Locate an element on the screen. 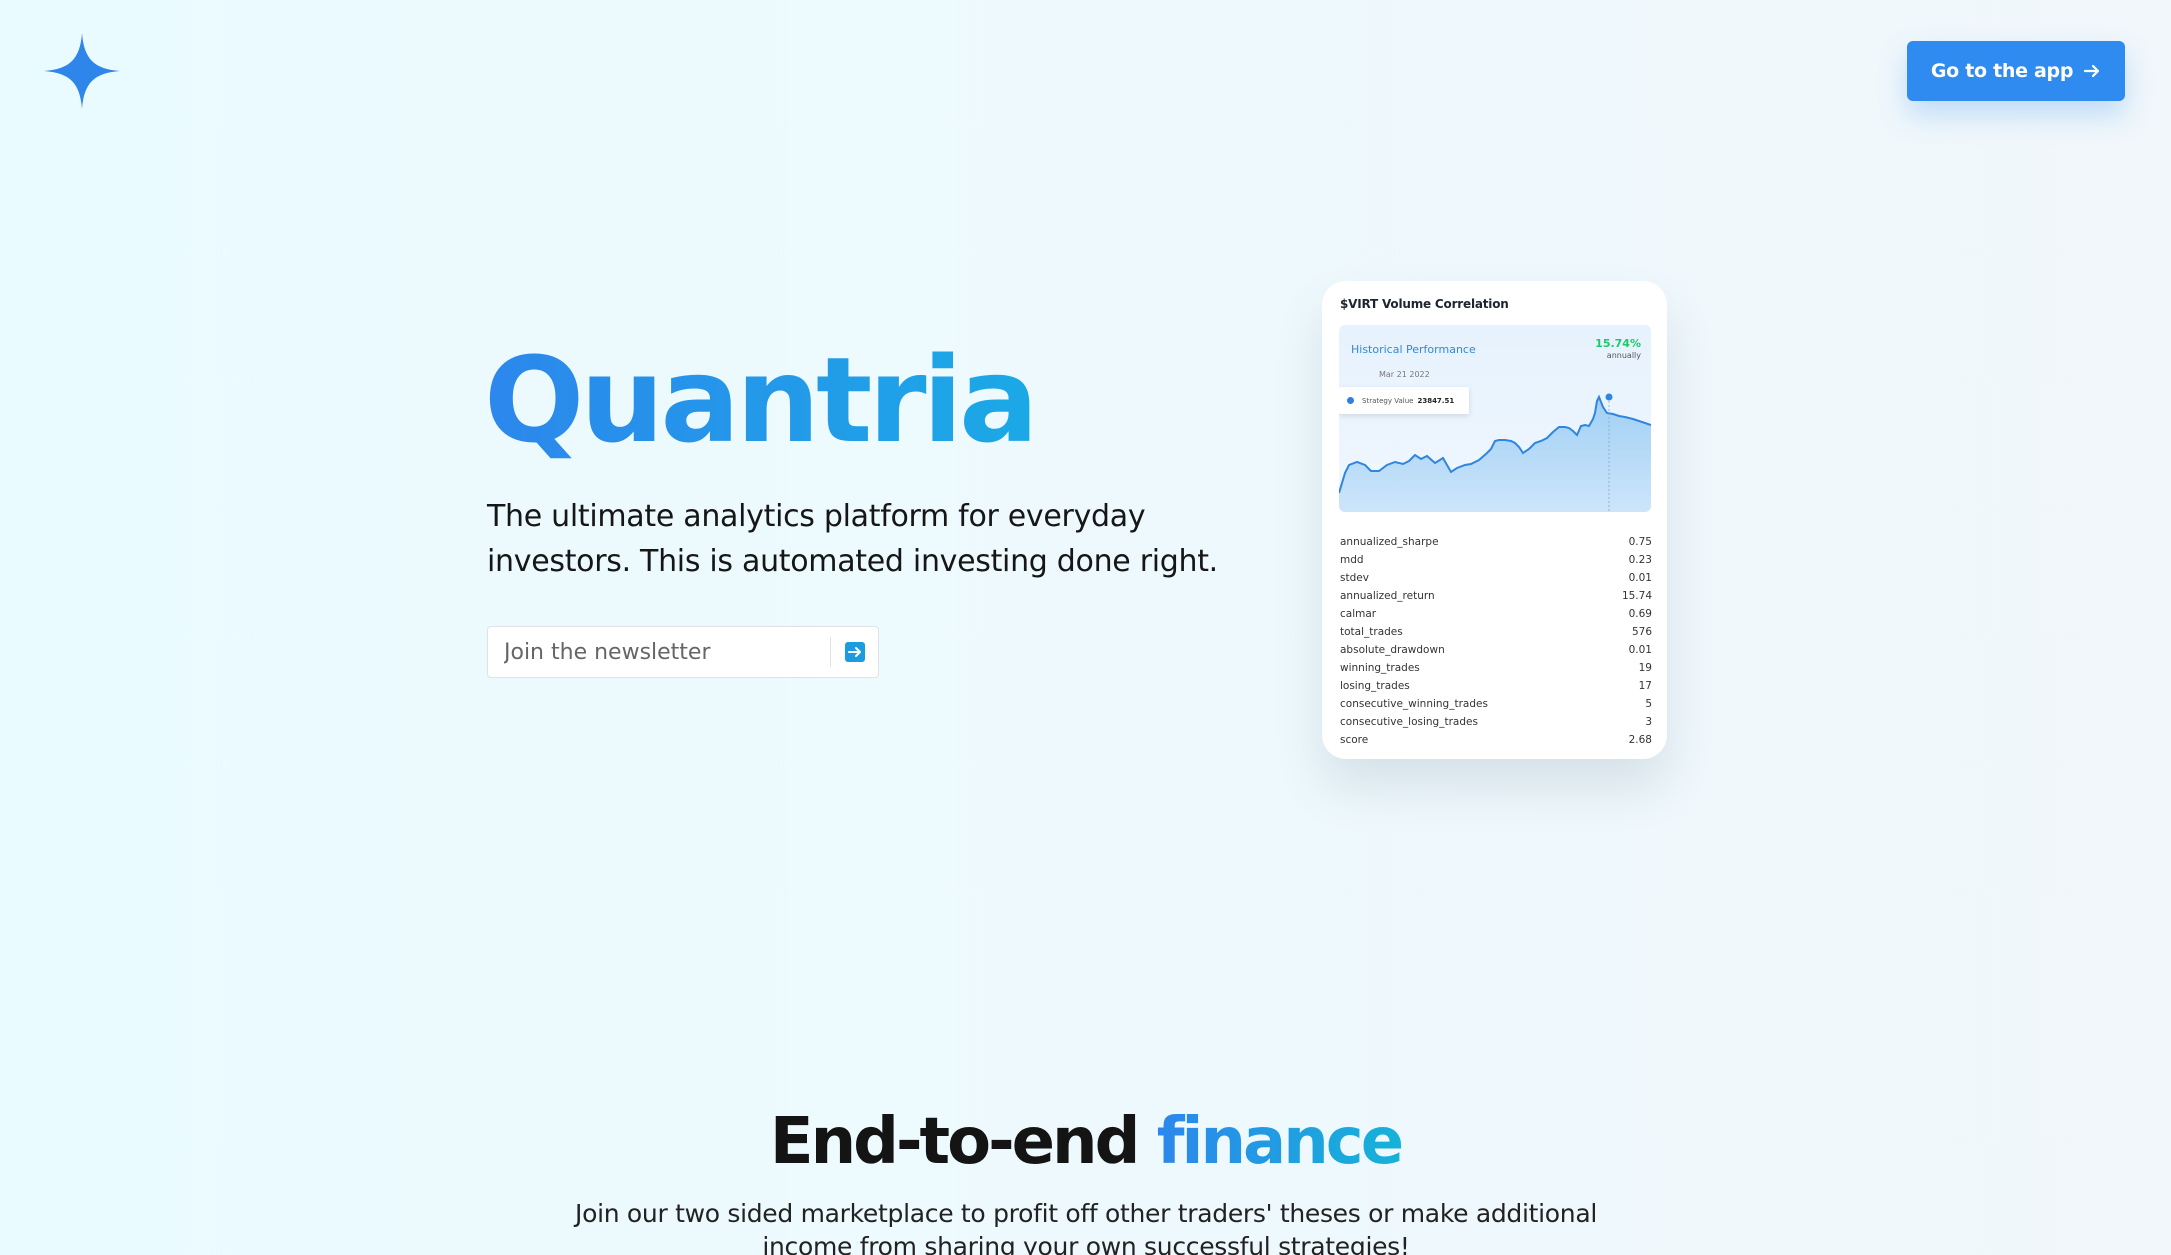  chart-label: Historical Performance is located at coordinates (1413, 349).